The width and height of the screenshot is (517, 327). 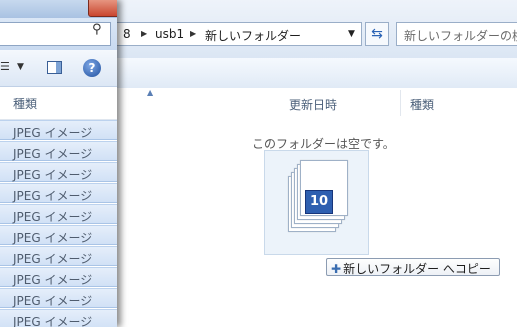 I want to click on search-input: 新しいフォルダーの検, so click(x=456, y=34).